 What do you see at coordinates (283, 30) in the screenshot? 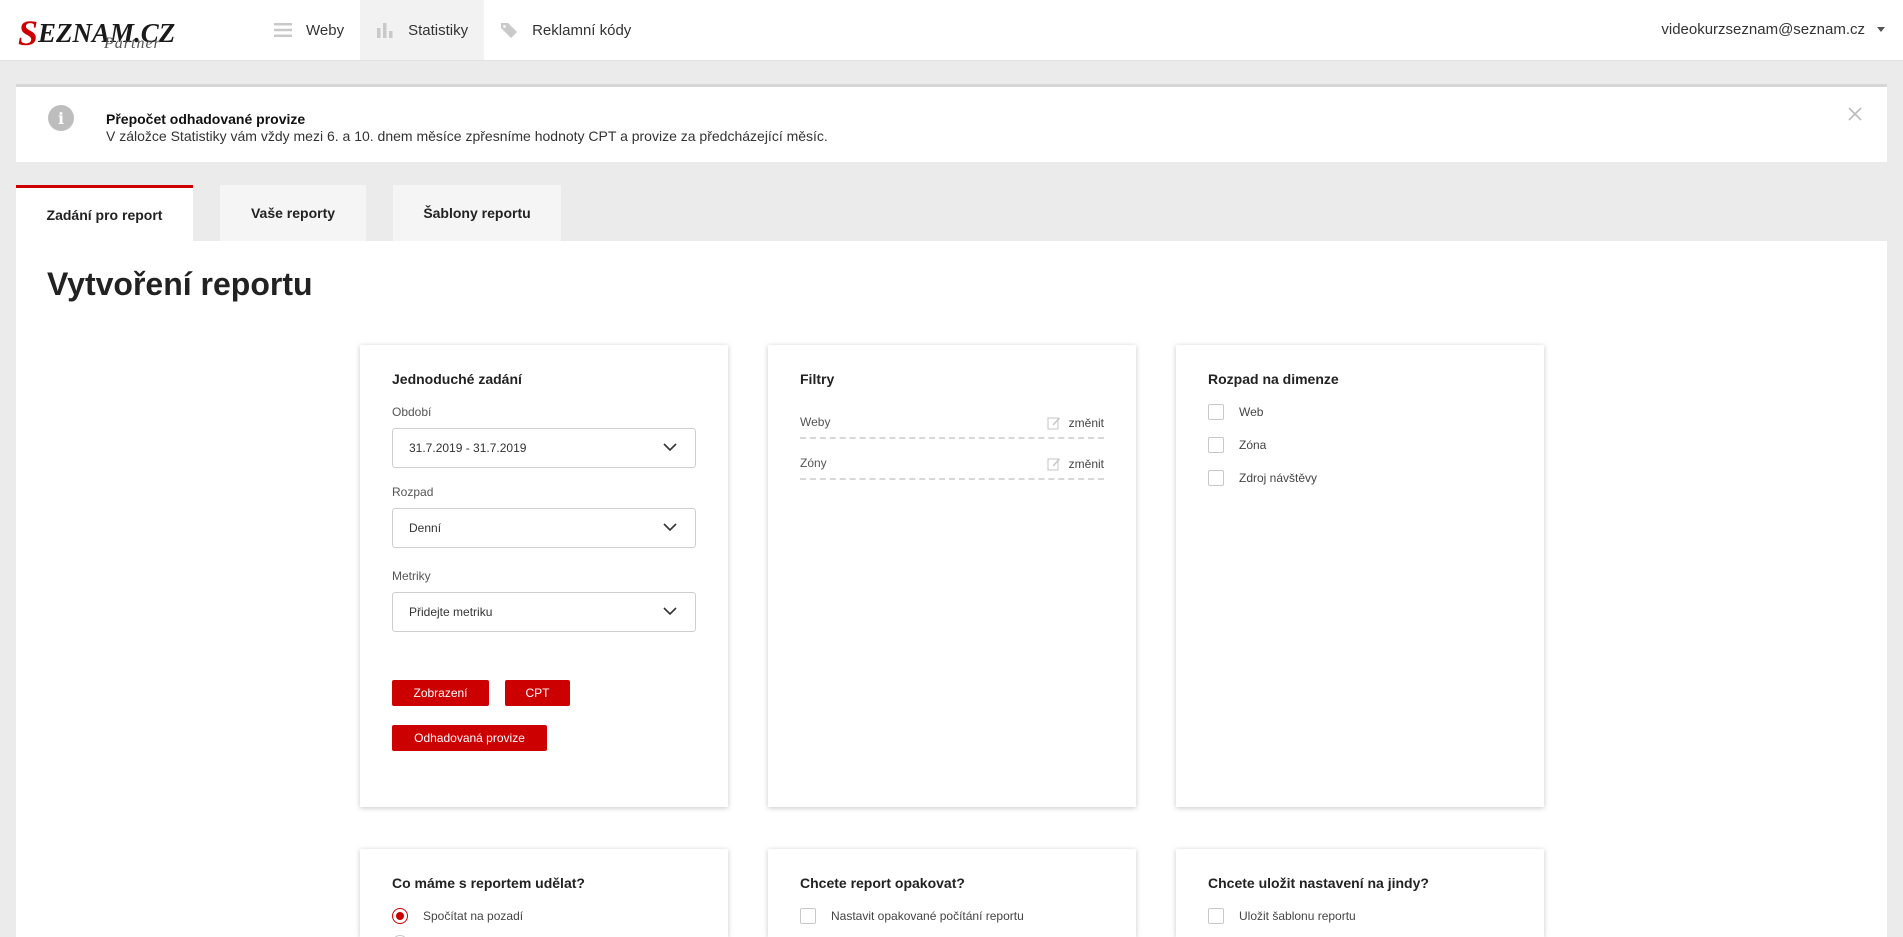
I see `list-icon` at bounding box center [283, 30].